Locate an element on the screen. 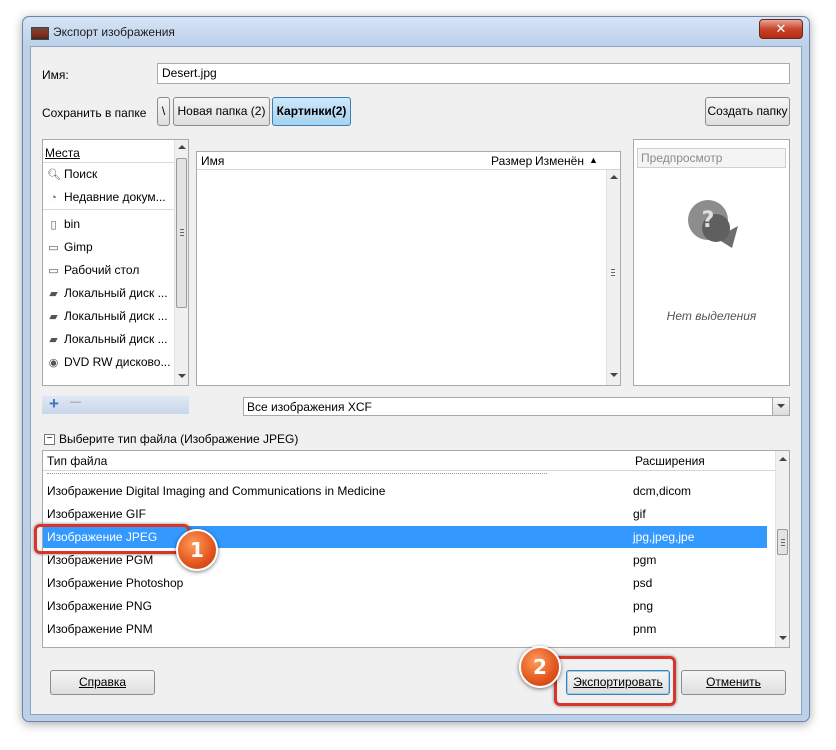 The image size is (836, 750). places-separator is located at coordinates (108, 209).